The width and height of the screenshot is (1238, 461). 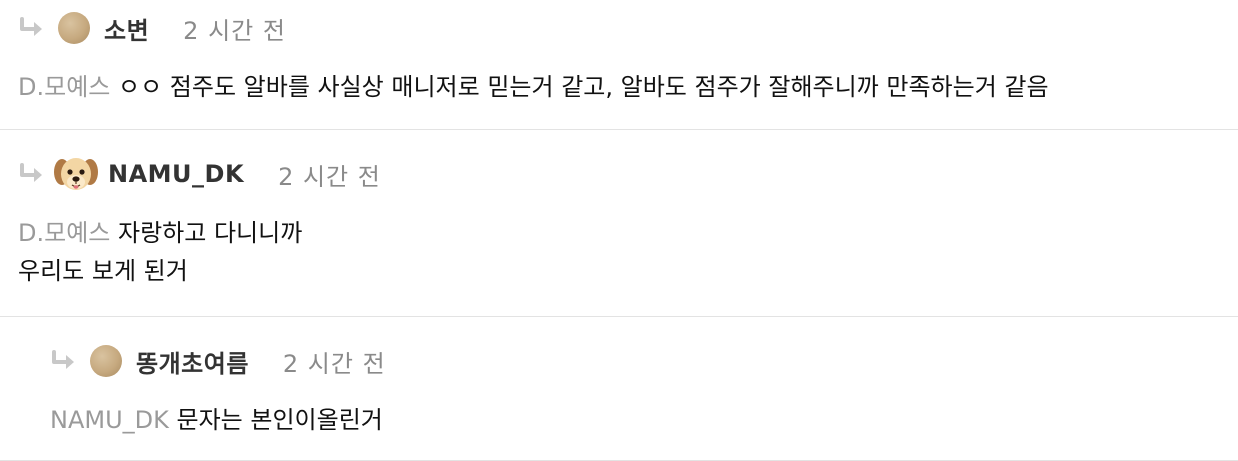 I want to click on author-name: NAMU_DK, so click(x=176, y=174).